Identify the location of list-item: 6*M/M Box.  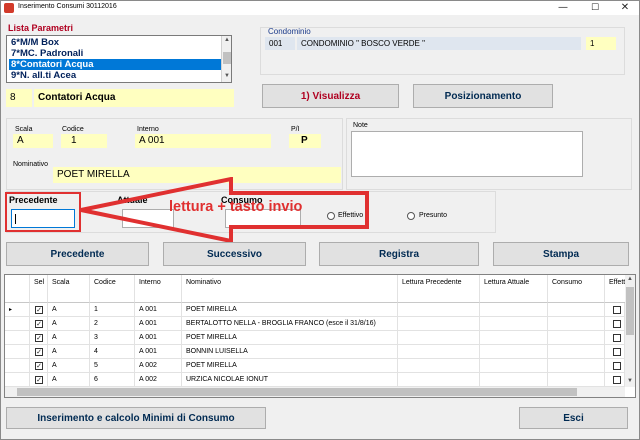
(116, 42).